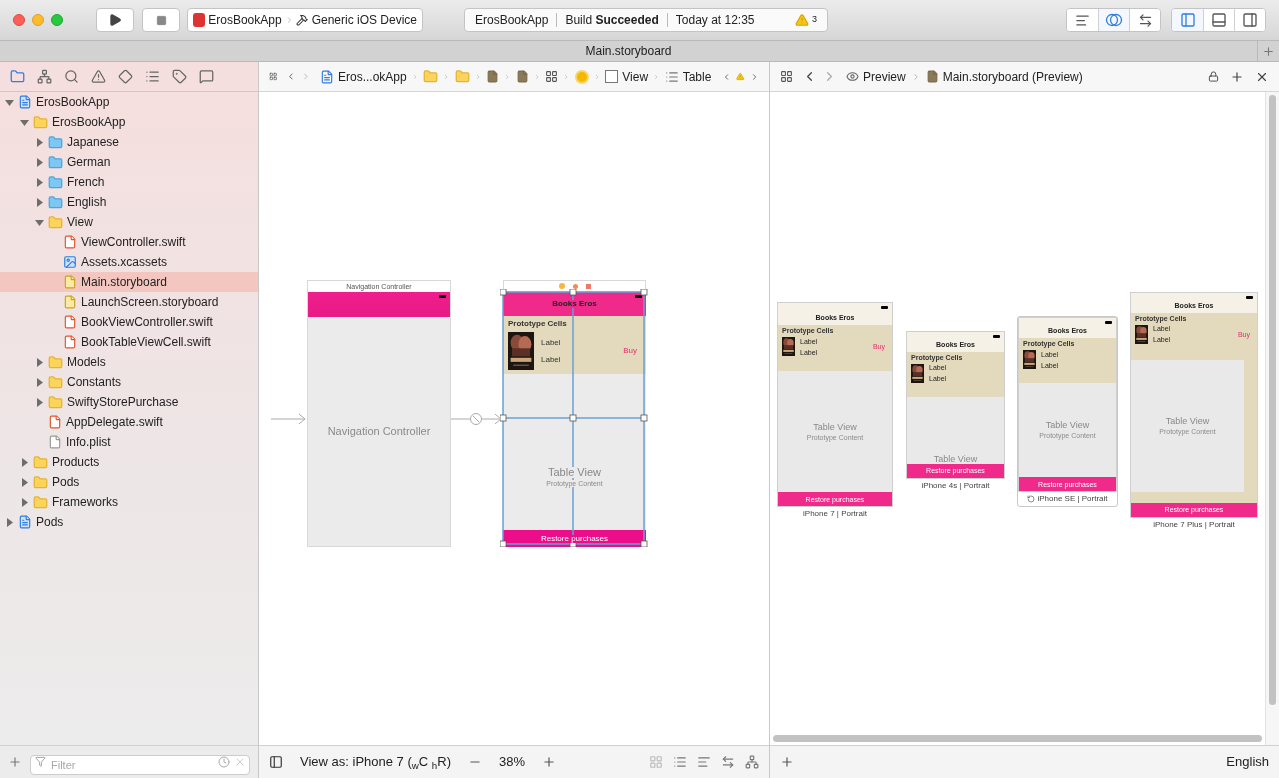 This screenshot has height=778, width=1279. I want to click on zoom-icon, so click(57, 20).